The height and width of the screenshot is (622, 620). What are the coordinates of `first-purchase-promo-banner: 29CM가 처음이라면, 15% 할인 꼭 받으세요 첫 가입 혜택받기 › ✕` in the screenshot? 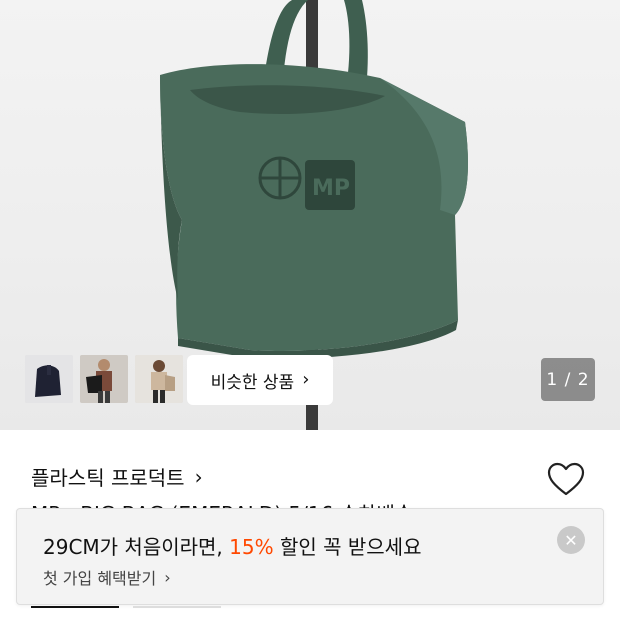 It's located at (310, 556).